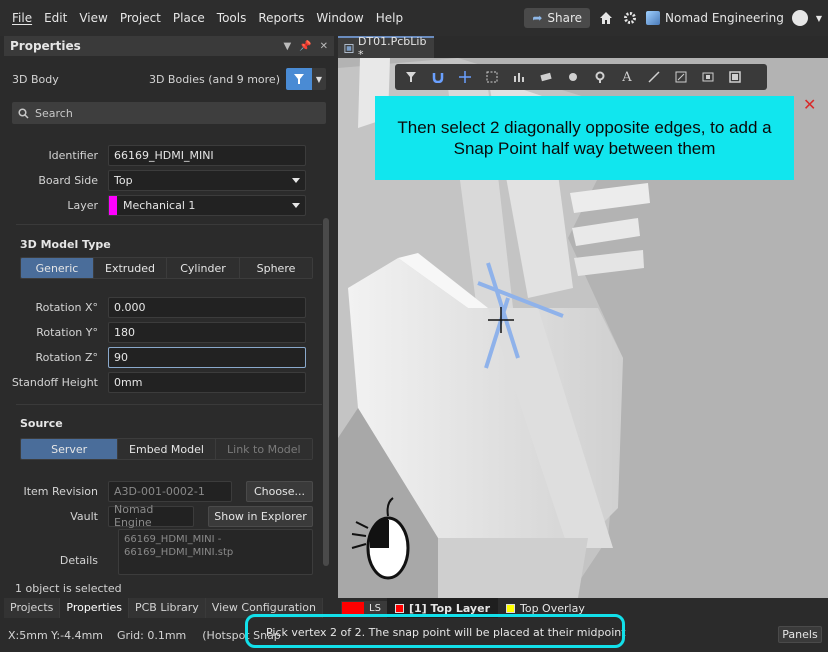 The image size is (828, 652). I want to click on menu-place: Place, so click(189, 18).